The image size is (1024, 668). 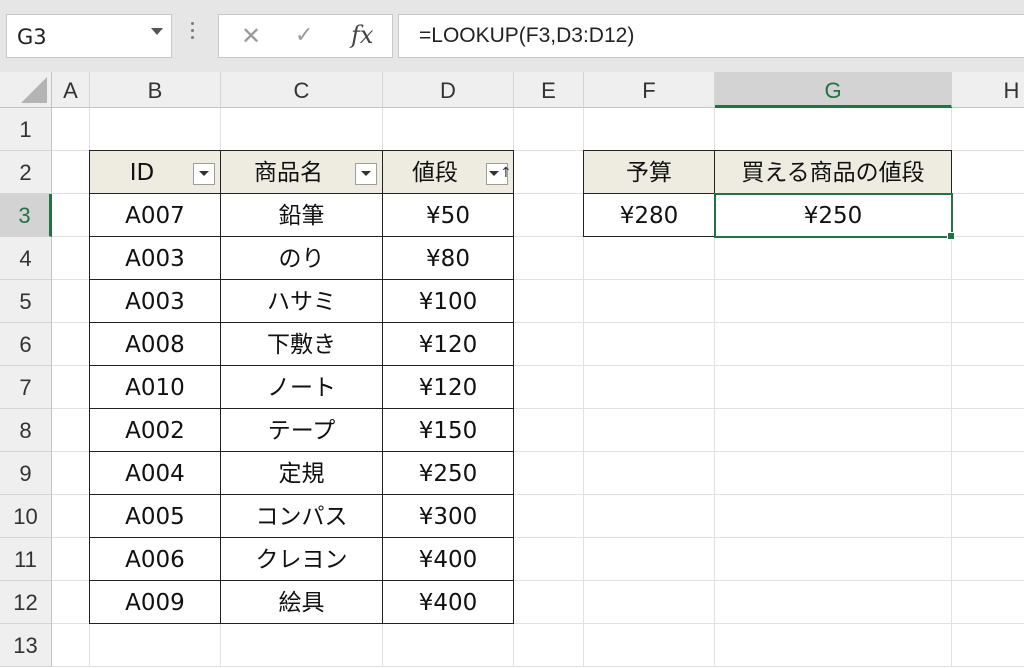 I want to click on cell-h6, so click(x=988, y=344).